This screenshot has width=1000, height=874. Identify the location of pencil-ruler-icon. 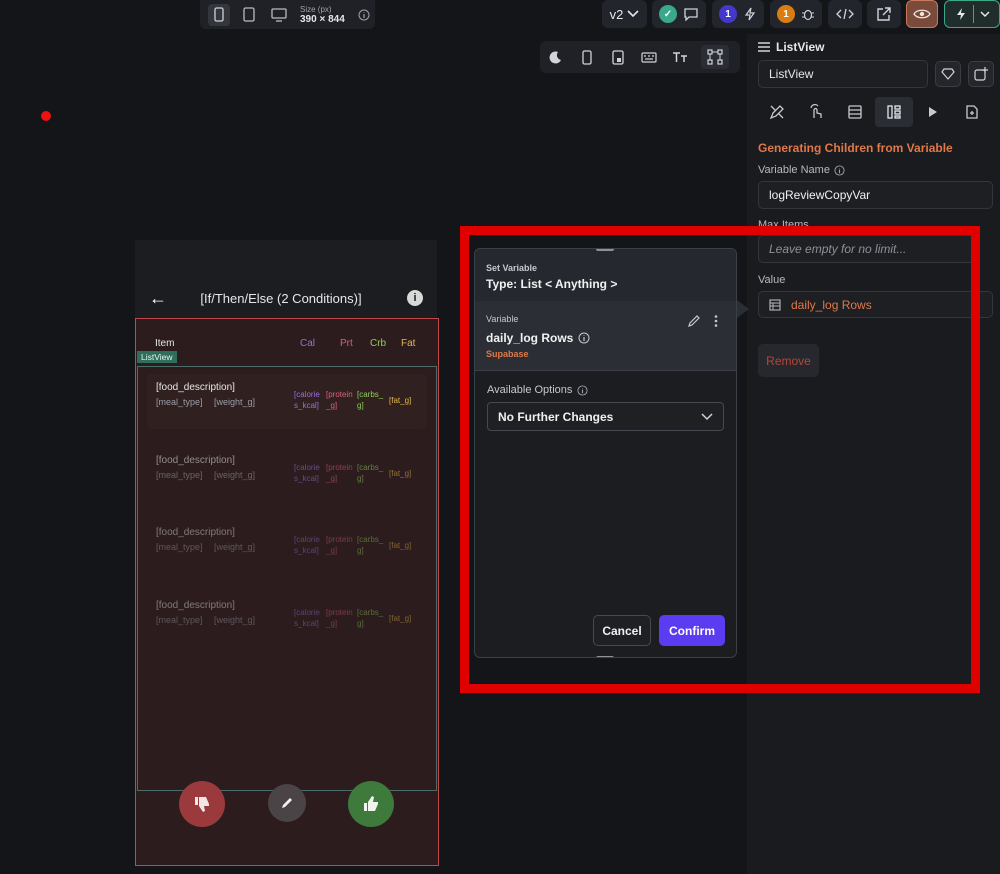
(776, 112).